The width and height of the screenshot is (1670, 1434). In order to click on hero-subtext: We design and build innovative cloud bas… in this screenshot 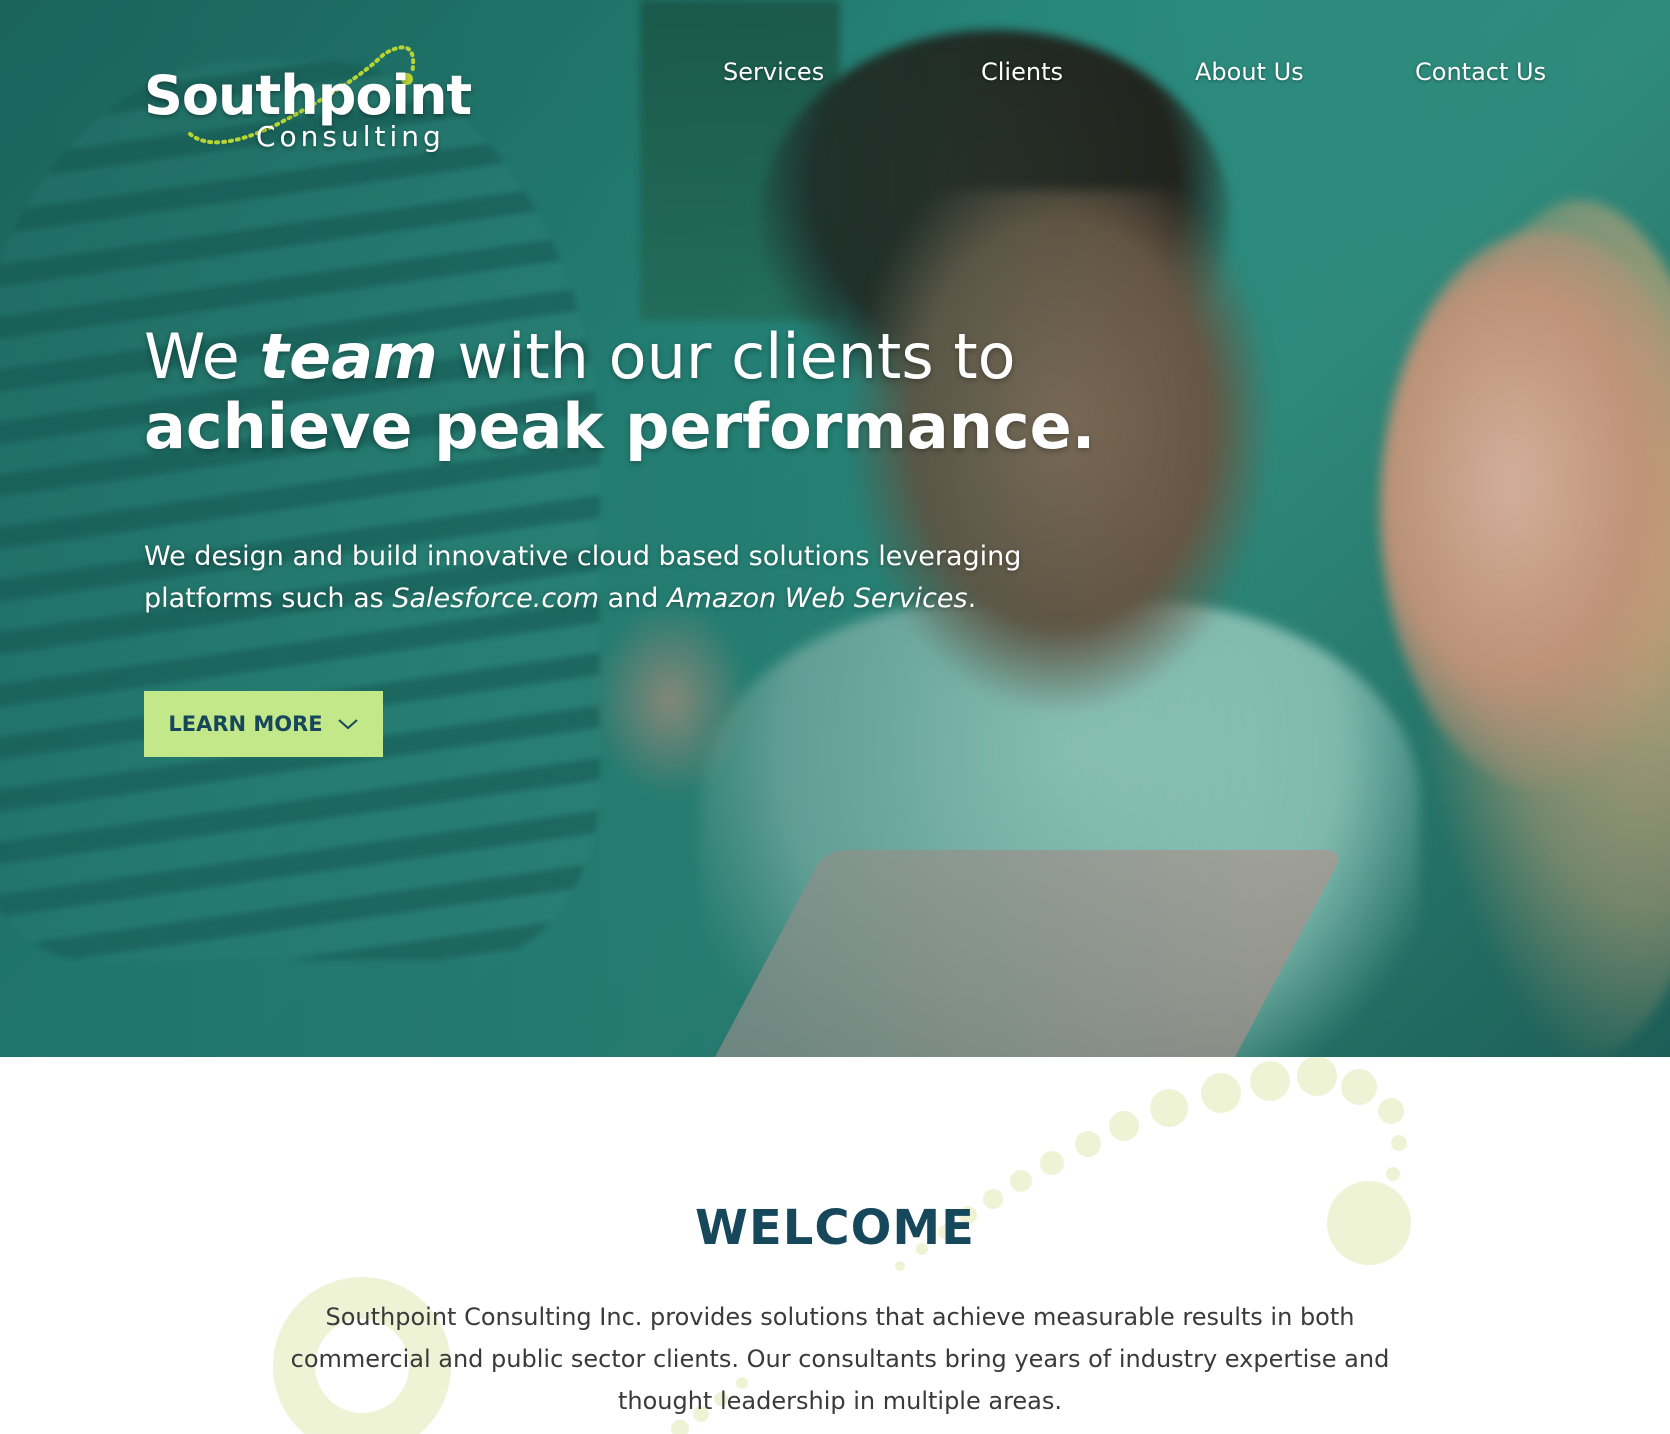, I will do `click(594, 578)`.